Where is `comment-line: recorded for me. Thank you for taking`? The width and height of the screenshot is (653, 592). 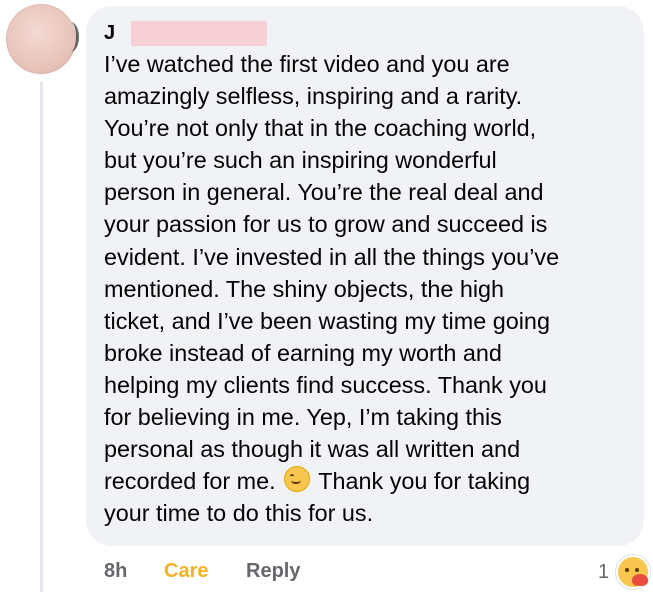 comment-line: recorded for me. Thank you for taking is located at coordinates (364, 481).